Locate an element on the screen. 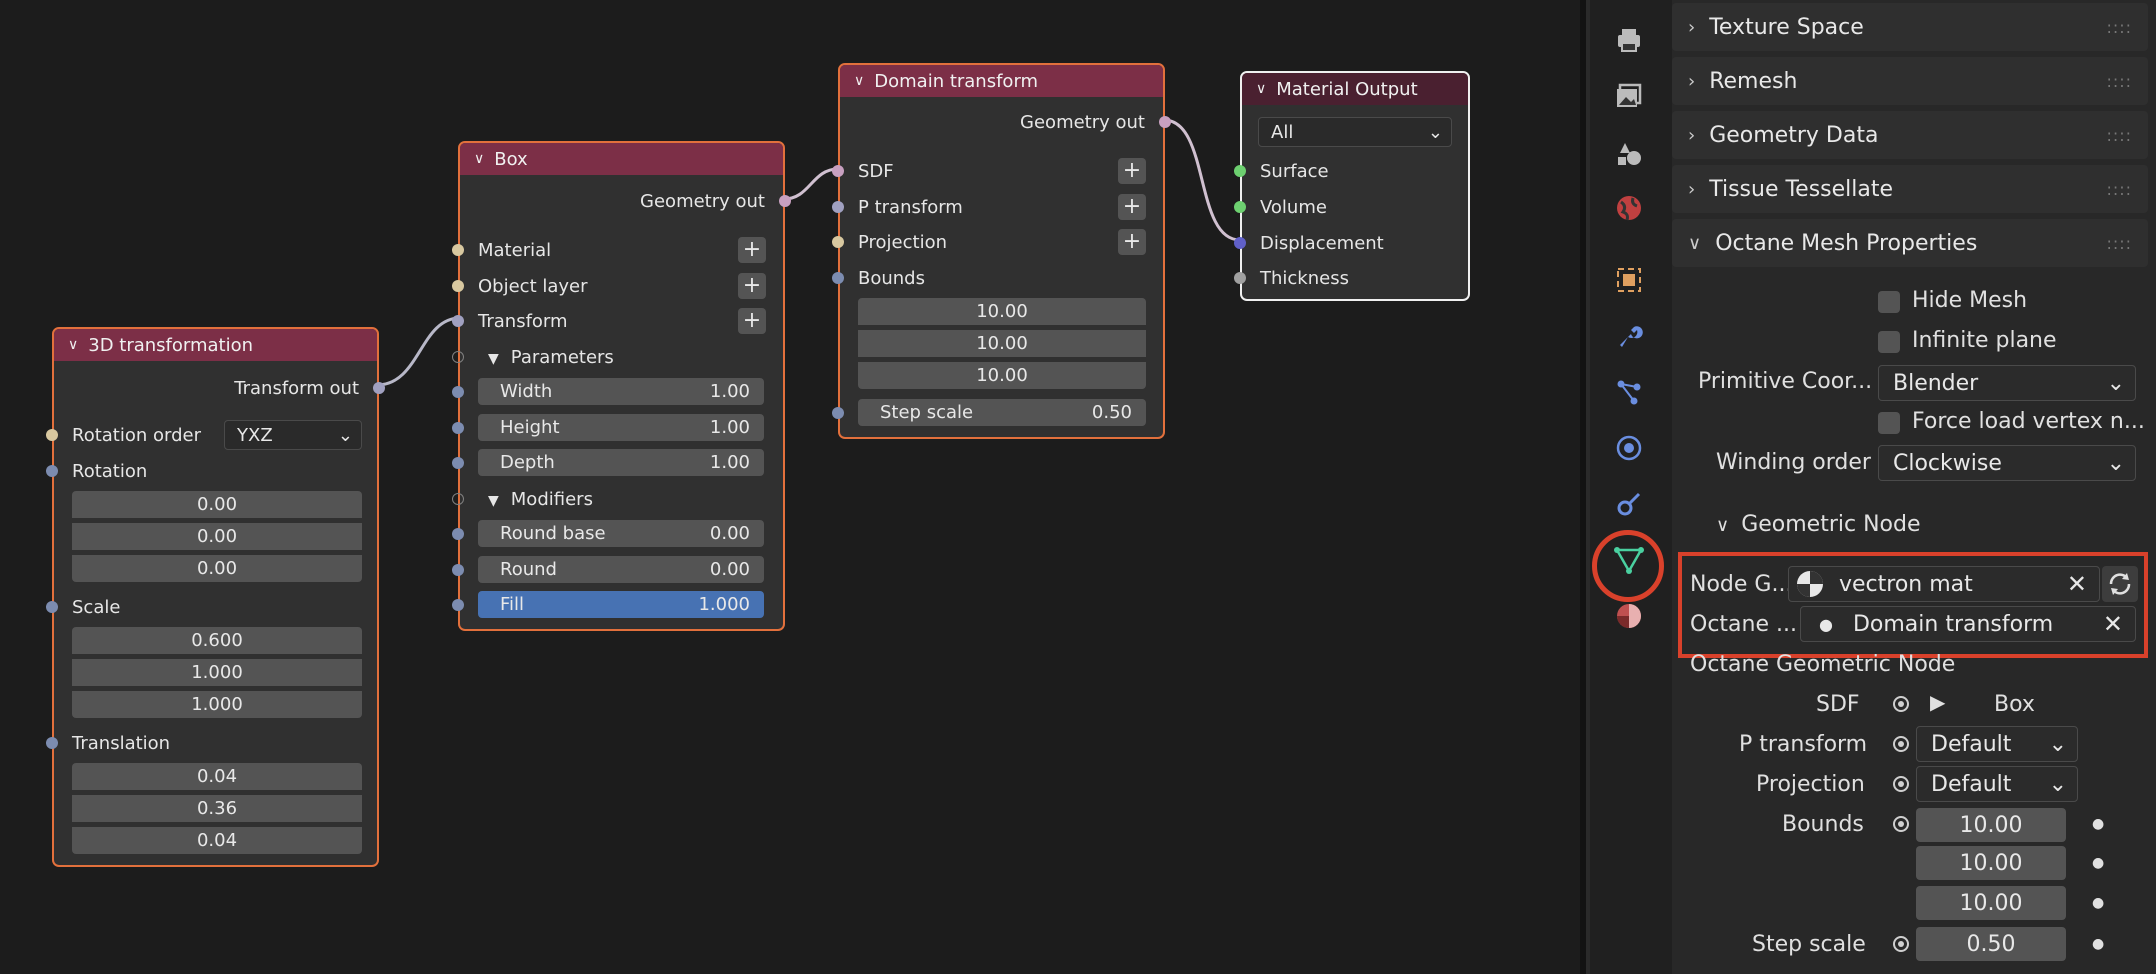 This screenshot has width=2156, height=974. height-field: Height 1.00 is located at coordinates (621, 427).